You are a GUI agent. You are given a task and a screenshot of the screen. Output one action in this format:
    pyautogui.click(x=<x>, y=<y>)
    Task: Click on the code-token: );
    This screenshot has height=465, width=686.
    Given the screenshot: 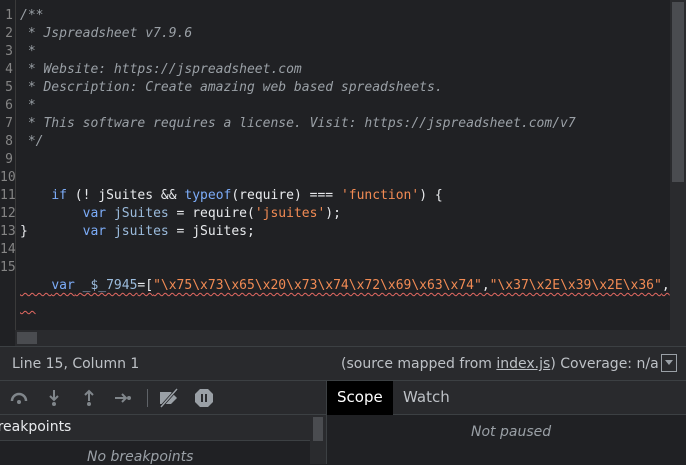 What is the action you would take?
    pyautogui.click(x=333, y=213)
    